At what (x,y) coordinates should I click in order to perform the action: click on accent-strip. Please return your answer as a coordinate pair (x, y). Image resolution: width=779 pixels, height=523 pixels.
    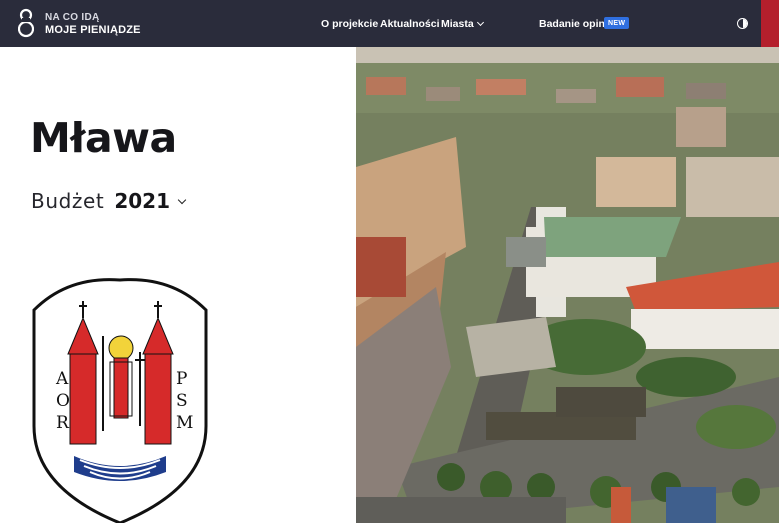
    Looking at the image, I should click on (770, 23).